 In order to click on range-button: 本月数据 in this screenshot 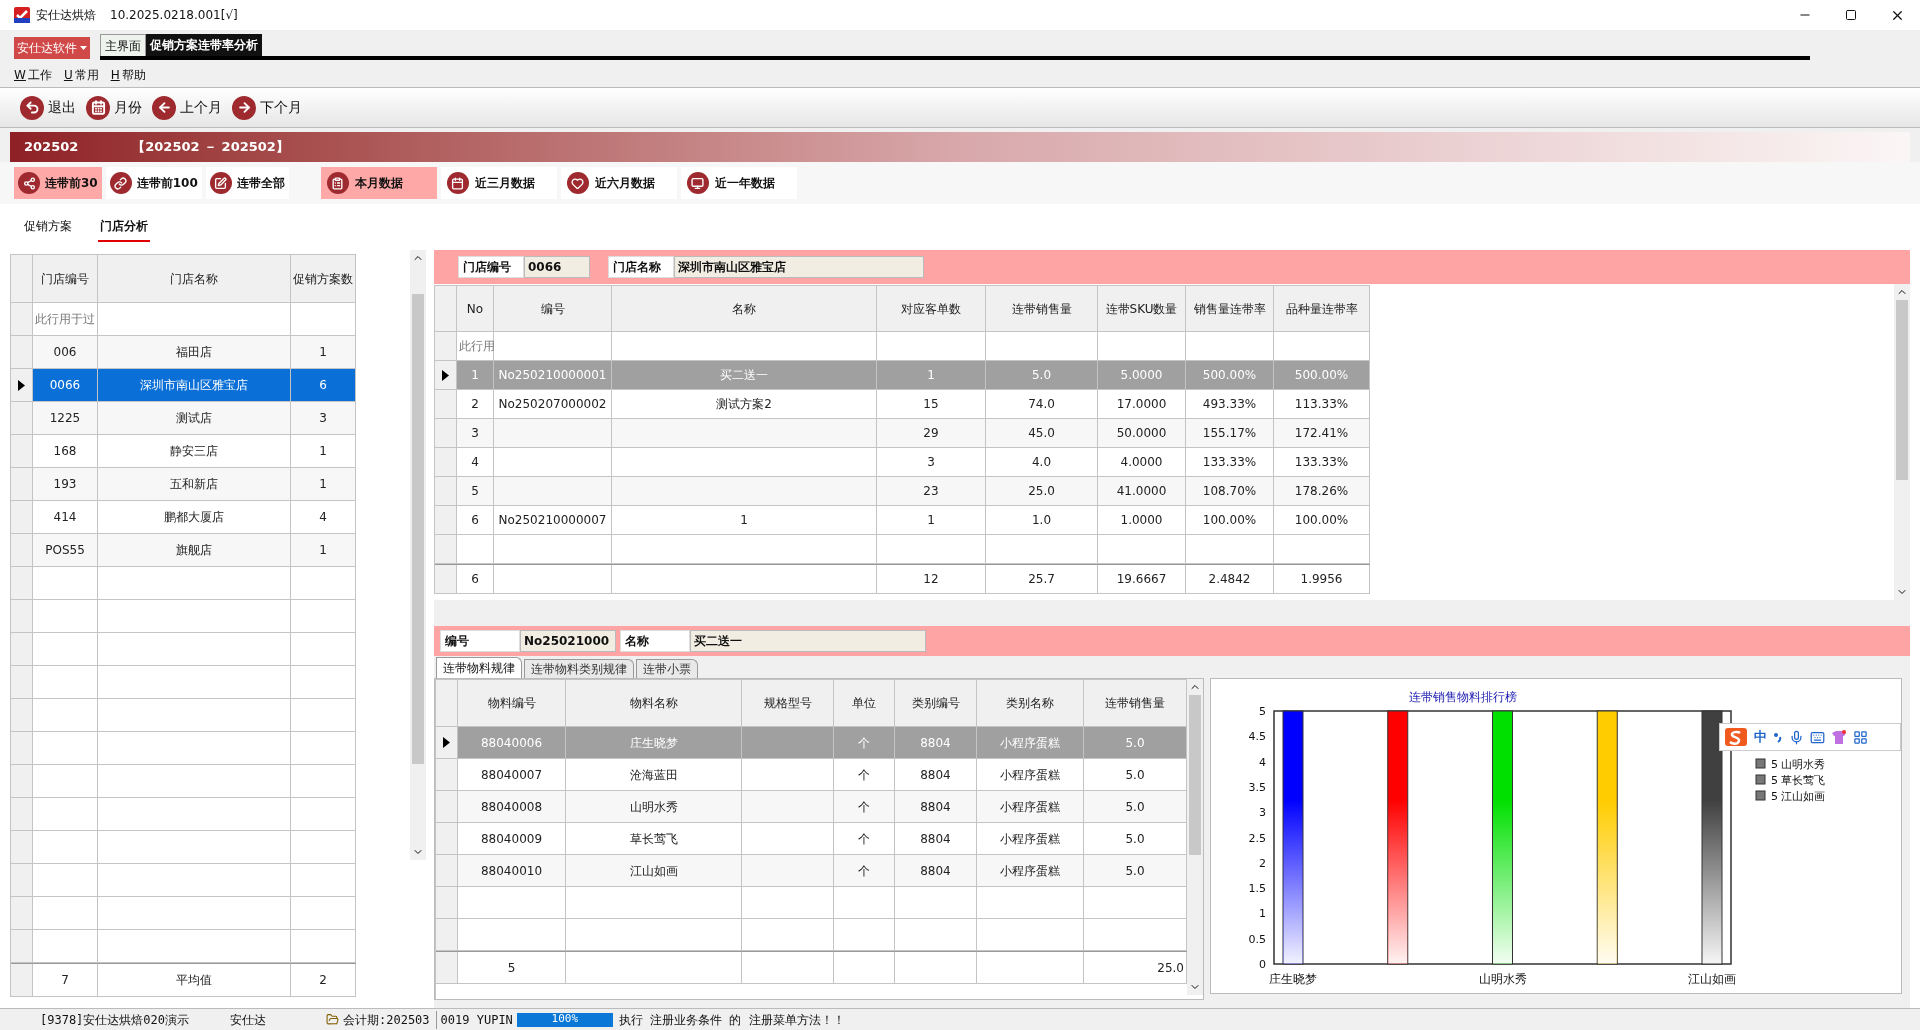, I will do `click(378, 183)`.